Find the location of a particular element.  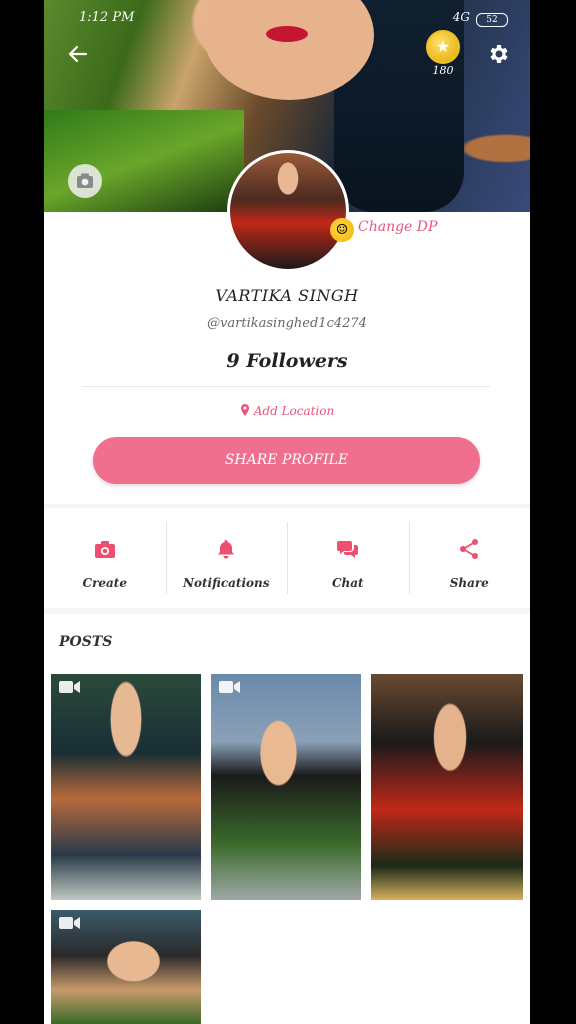

add-location-link: Add Location is located at coordinates (287, 411).